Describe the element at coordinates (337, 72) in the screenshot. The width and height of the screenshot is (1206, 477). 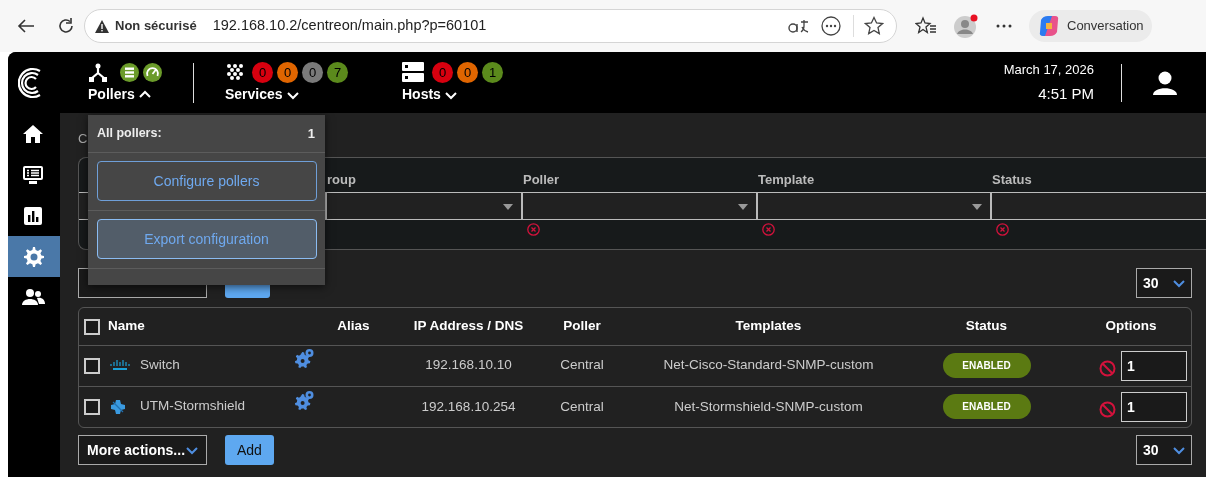
I see `status-counter: 7` at that location.